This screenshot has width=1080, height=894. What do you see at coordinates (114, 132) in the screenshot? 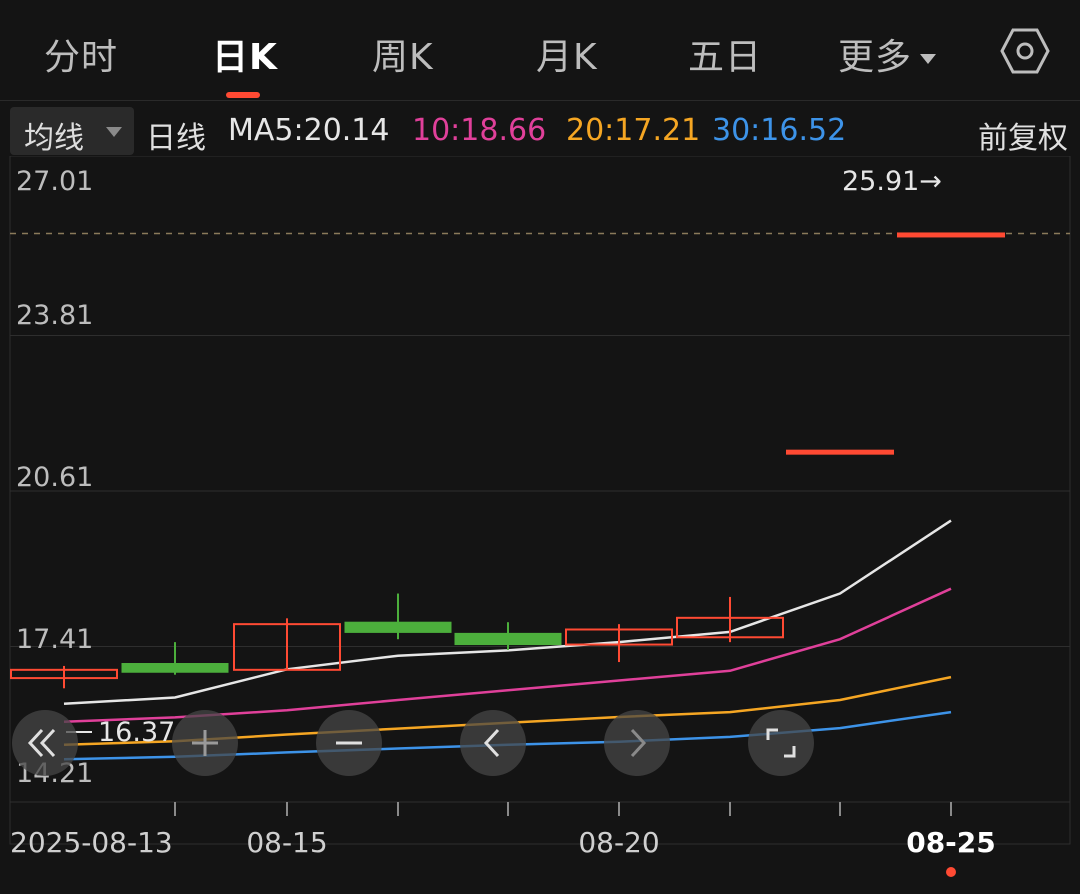
I see `chevron-down-icon` at bounding box center [114, 132].